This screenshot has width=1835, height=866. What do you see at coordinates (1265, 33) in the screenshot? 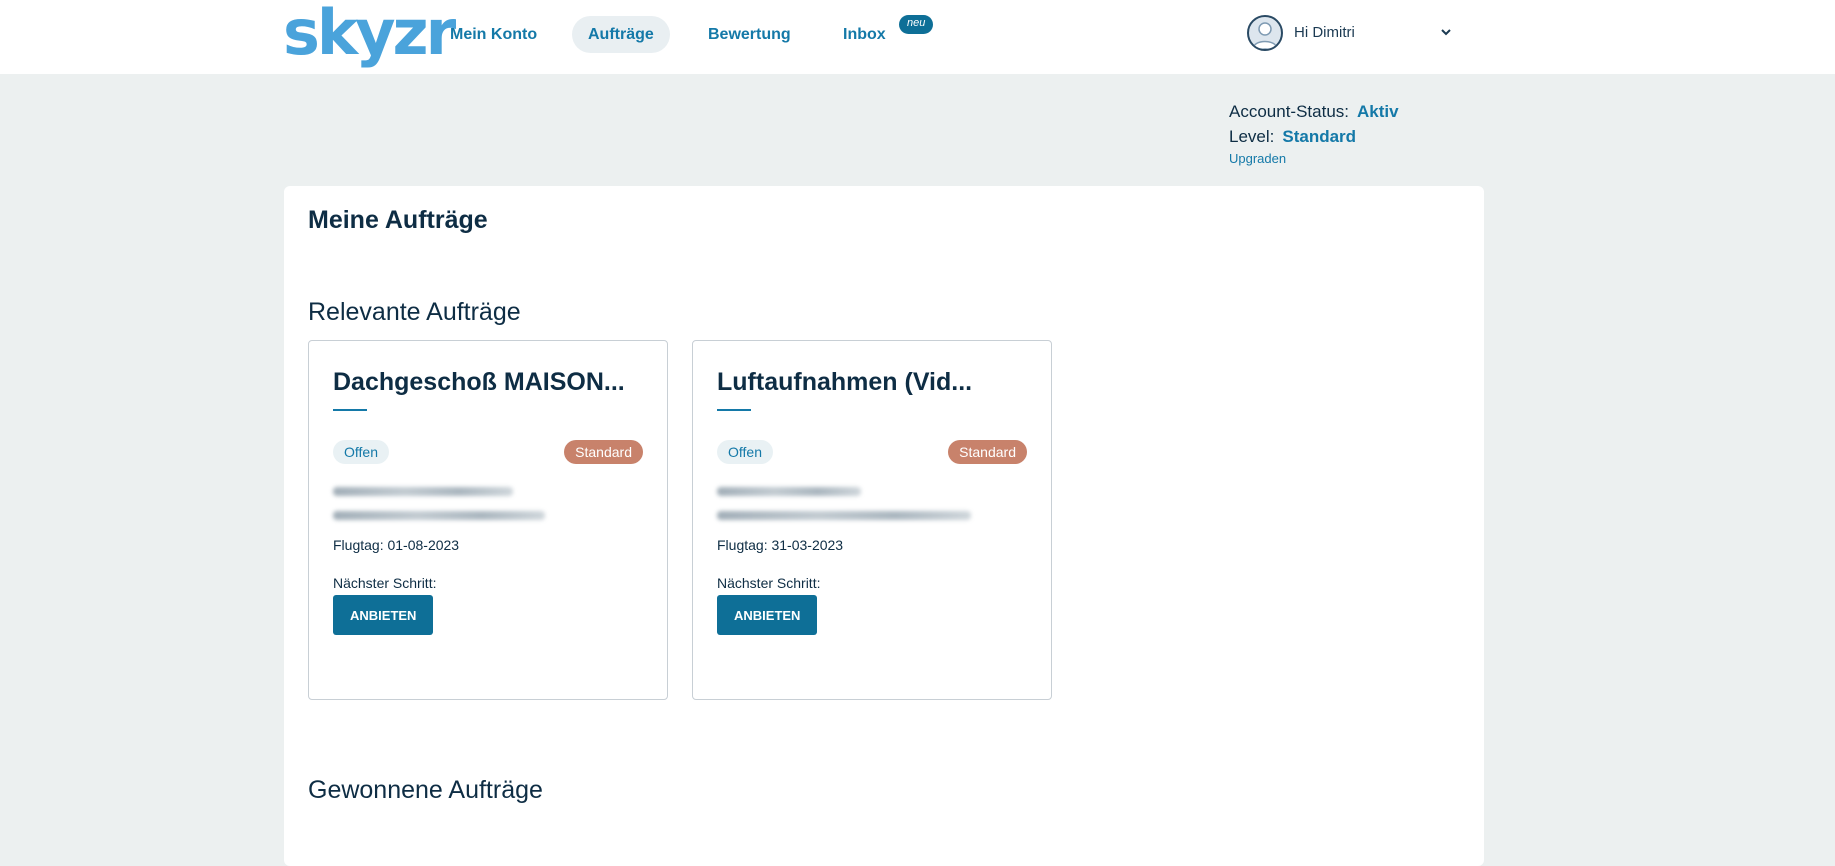
I see `user-avatar-icon` at bounding box center [1265, 33].